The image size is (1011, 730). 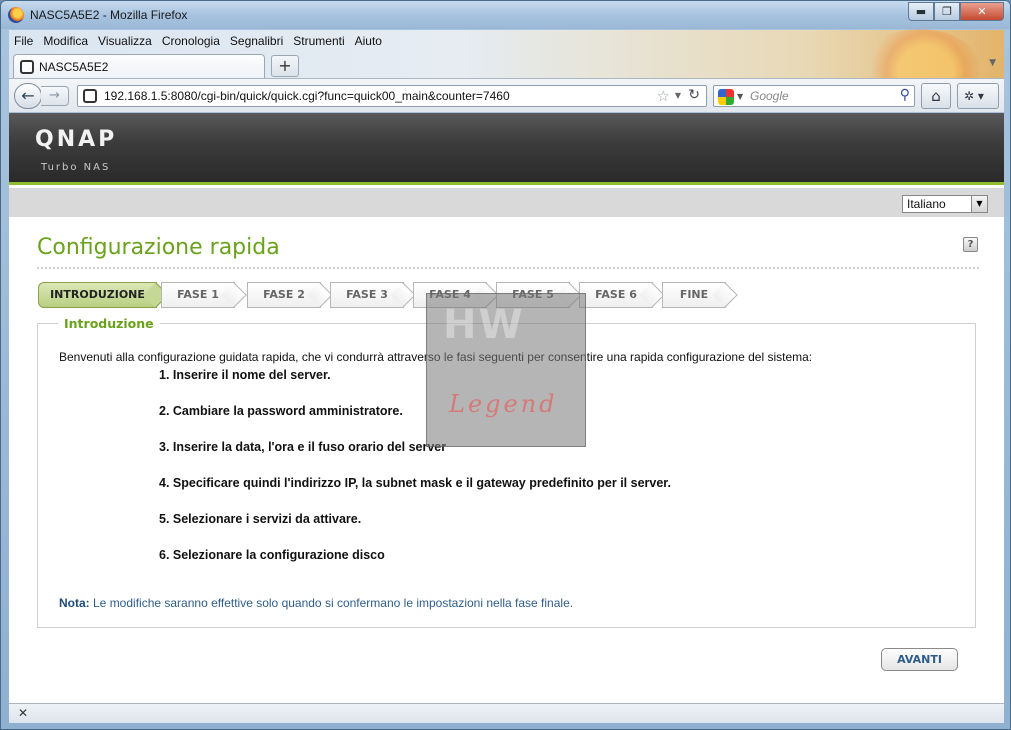 I want to click on title-divider, so click(x=508, y=268).